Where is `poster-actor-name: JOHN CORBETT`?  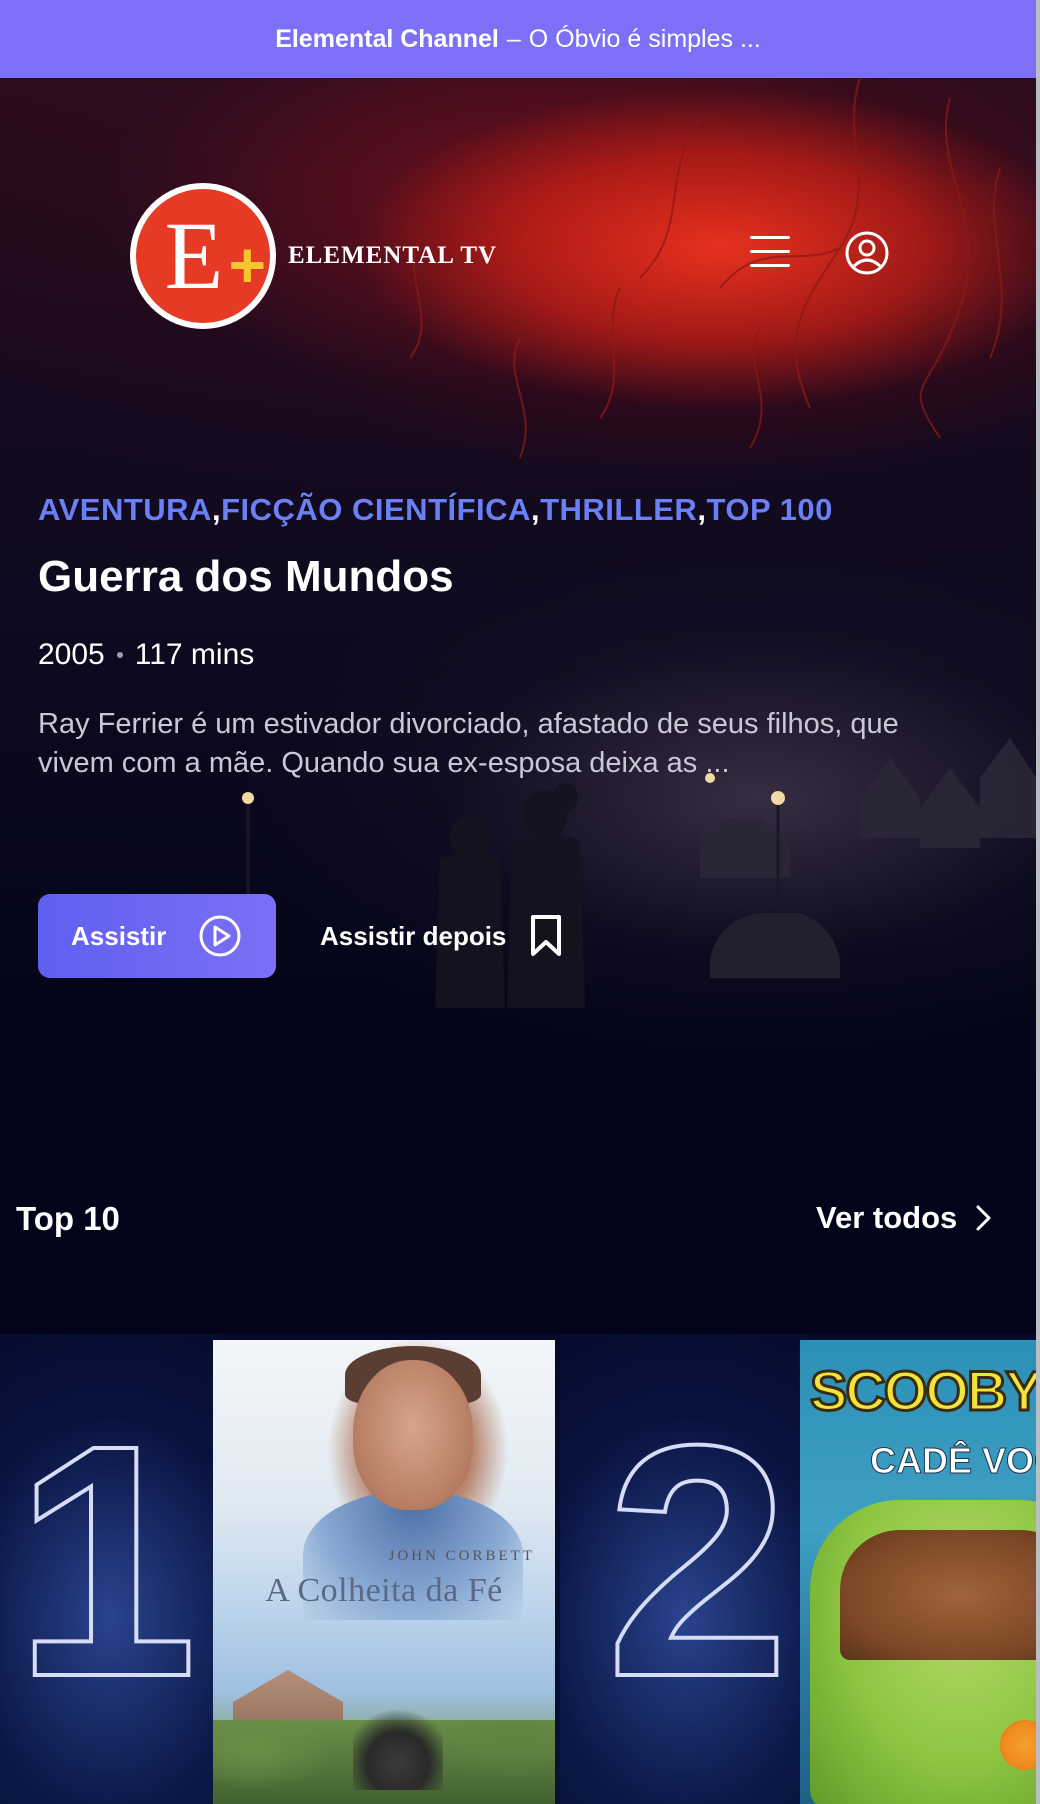
poster-actor-name: JOHN CORBETT is located at coordinates (461, 1556).